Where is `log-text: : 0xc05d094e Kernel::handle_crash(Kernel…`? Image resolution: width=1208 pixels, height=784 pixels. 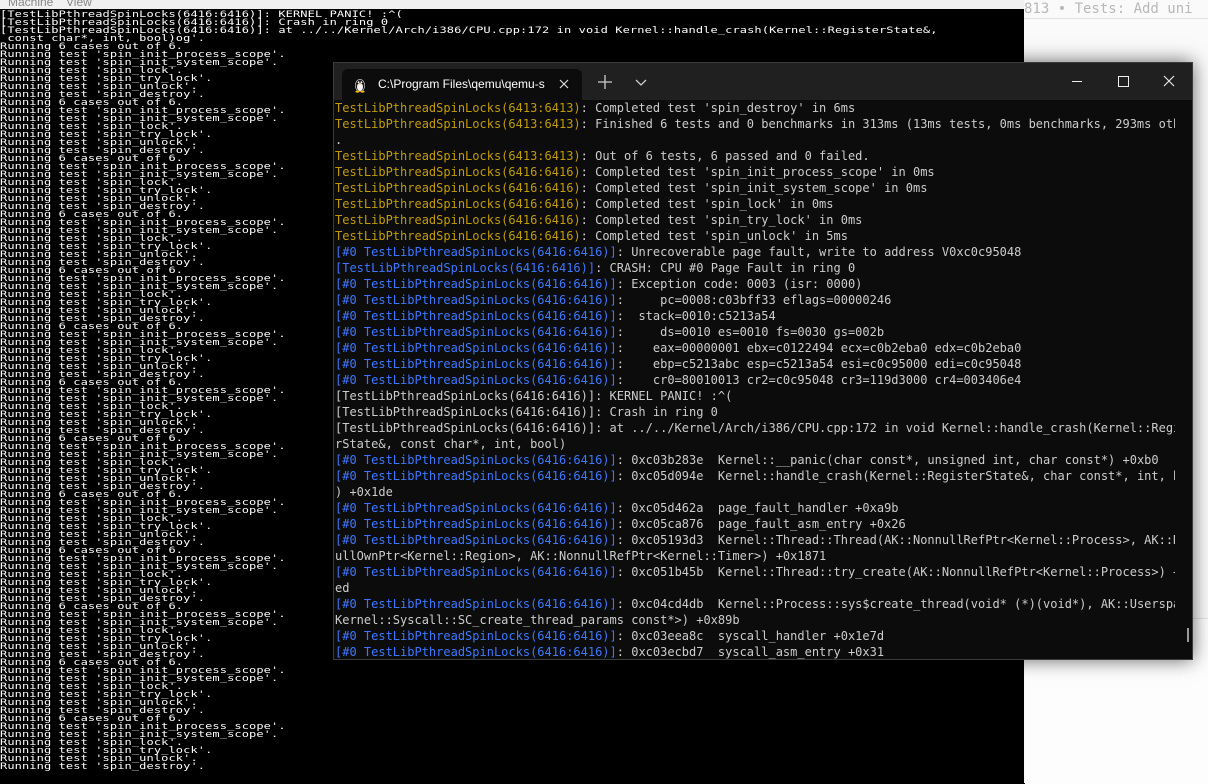
log-text: : 0xc05d094e Kernel::handle_crash(Kernel… is located at coordinates (895, 476).